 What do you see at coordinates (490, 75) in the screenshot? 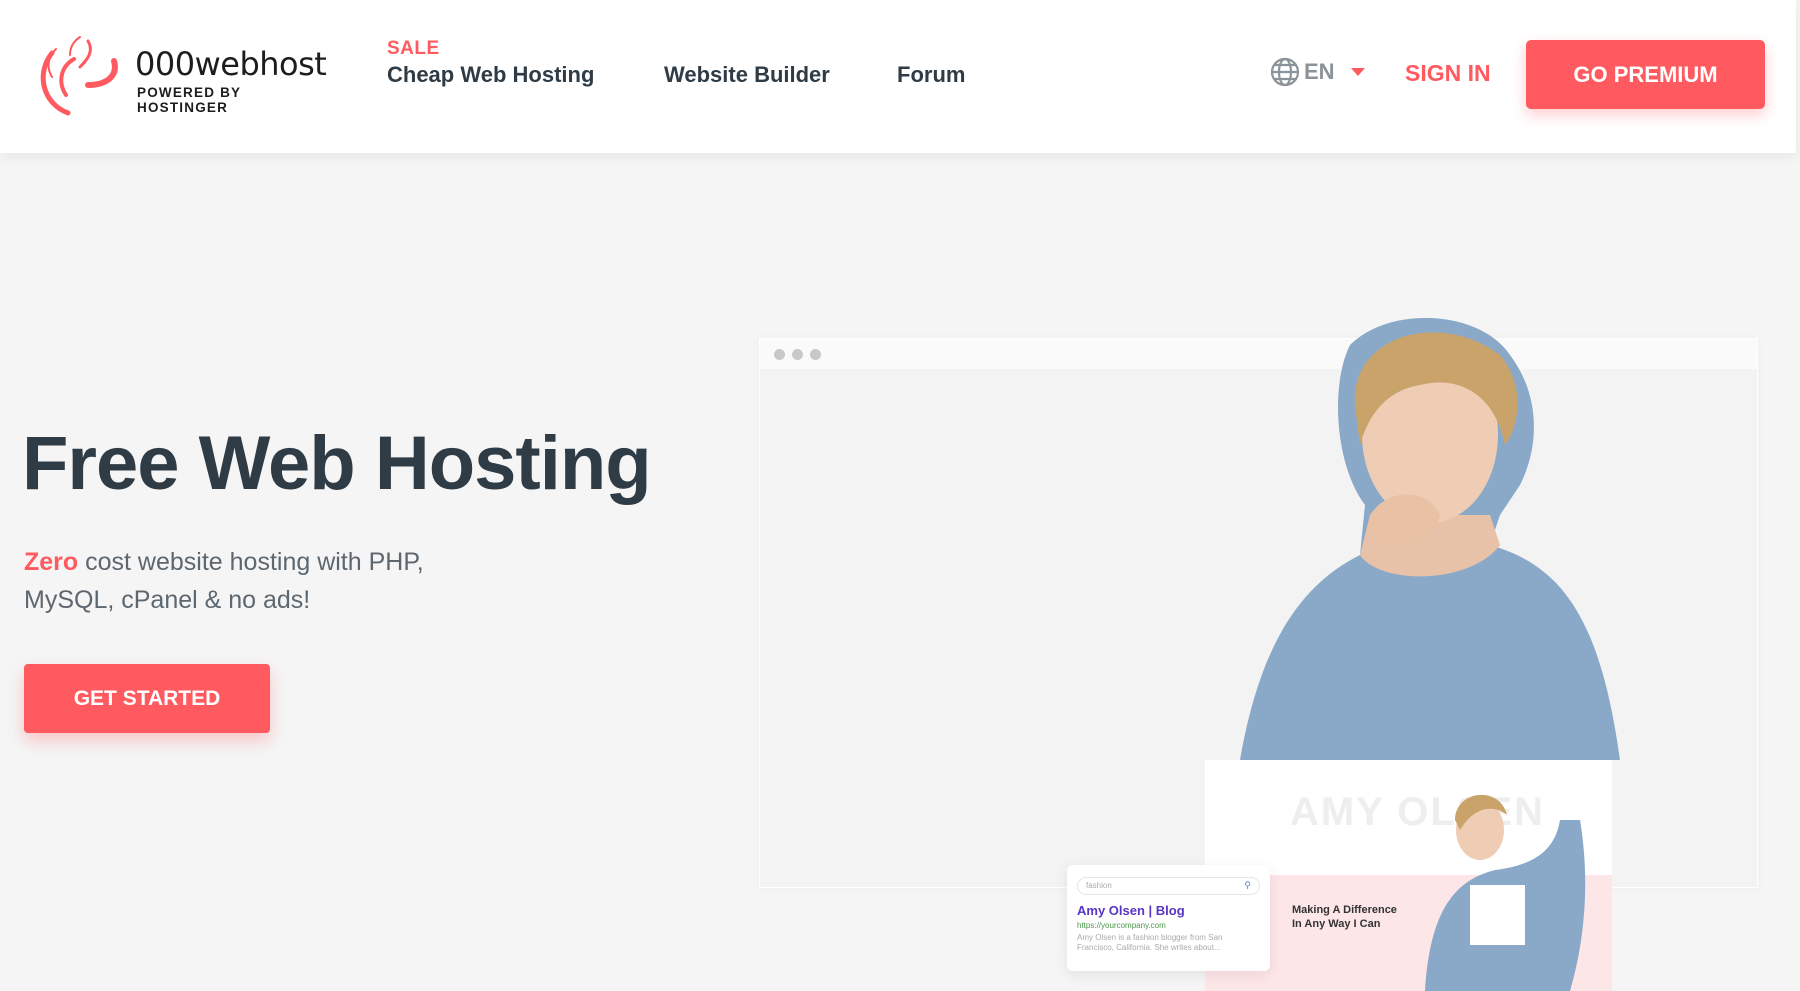
I see `nav-cheap-web-hosting: Cheap Web Hosting` at bounding box center [490, 75].